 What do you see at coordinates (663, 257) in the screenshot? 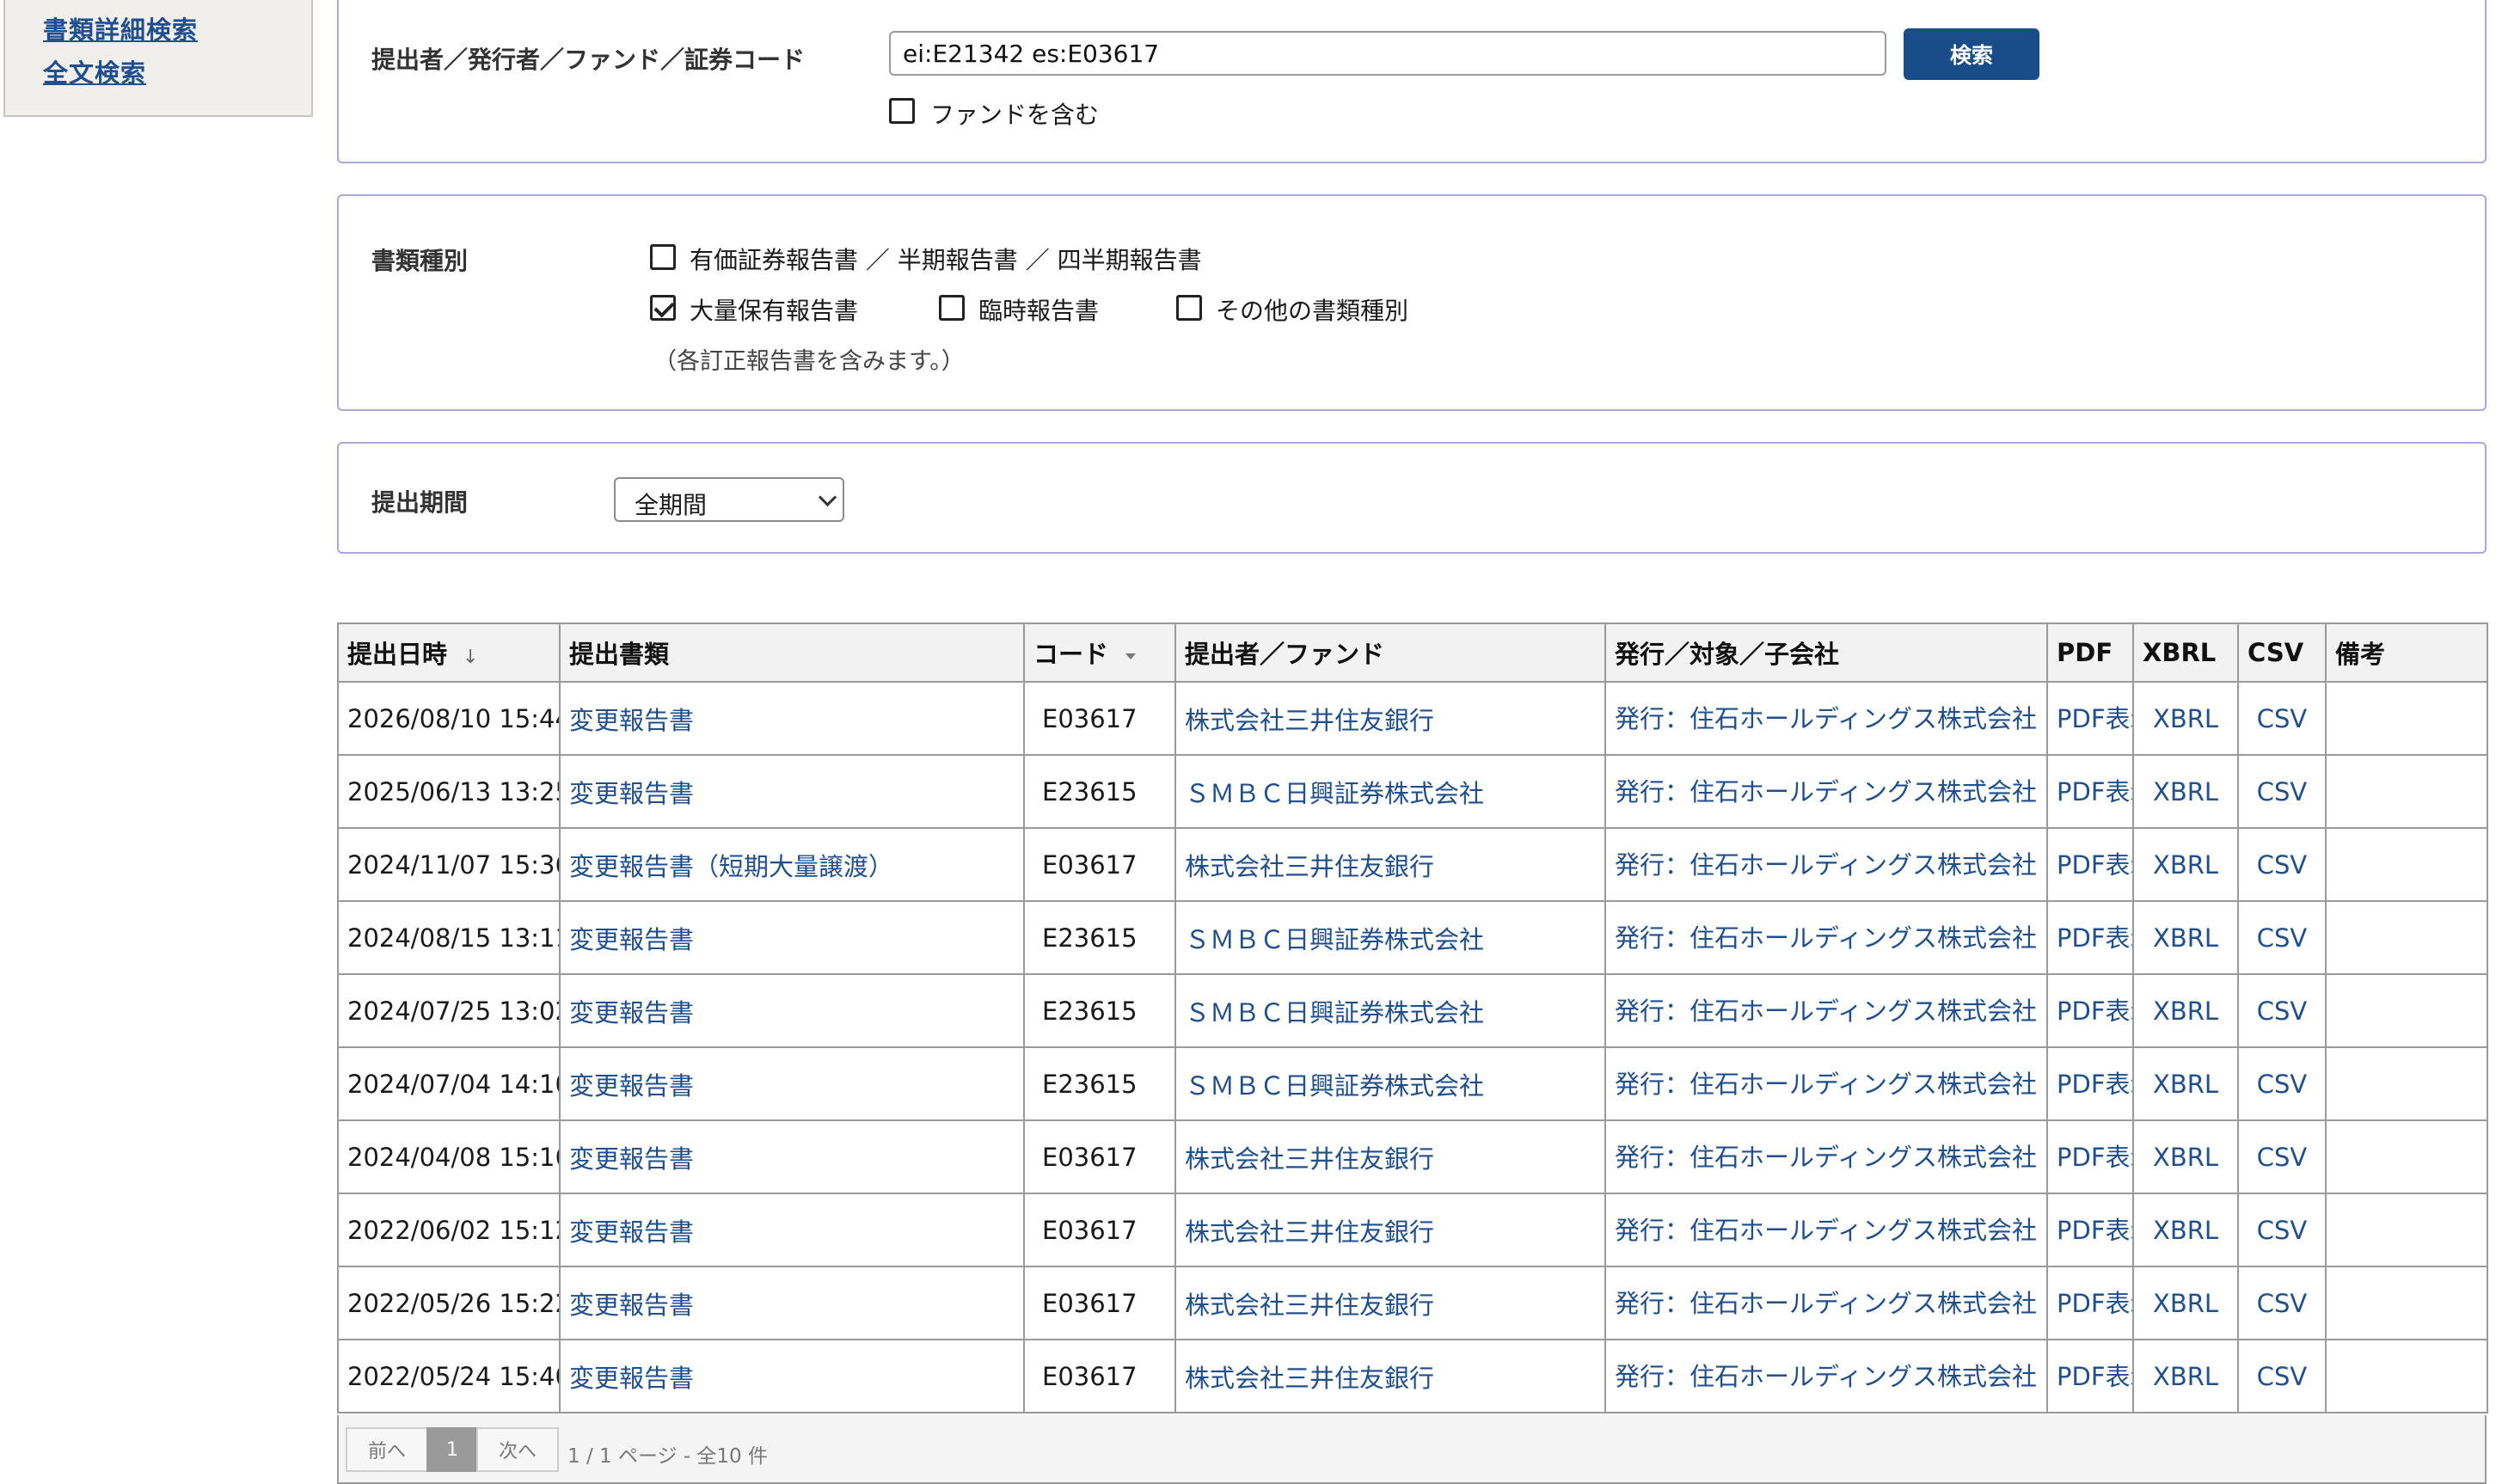
I see `securities-report-checkbox` at bounding box center [663, 257].